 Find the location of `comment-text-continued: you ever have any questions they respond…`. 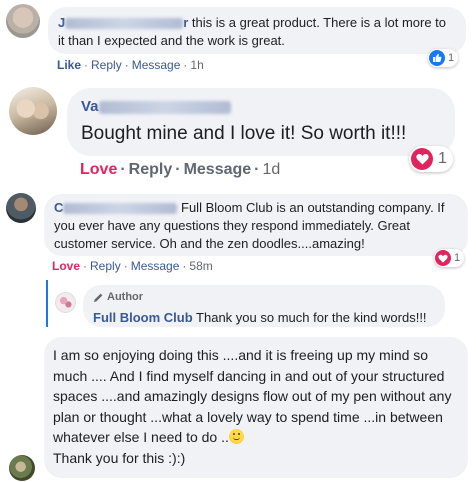

comment-text-continued: you ever have any questions they respond… is located at coordinates (232, 234).